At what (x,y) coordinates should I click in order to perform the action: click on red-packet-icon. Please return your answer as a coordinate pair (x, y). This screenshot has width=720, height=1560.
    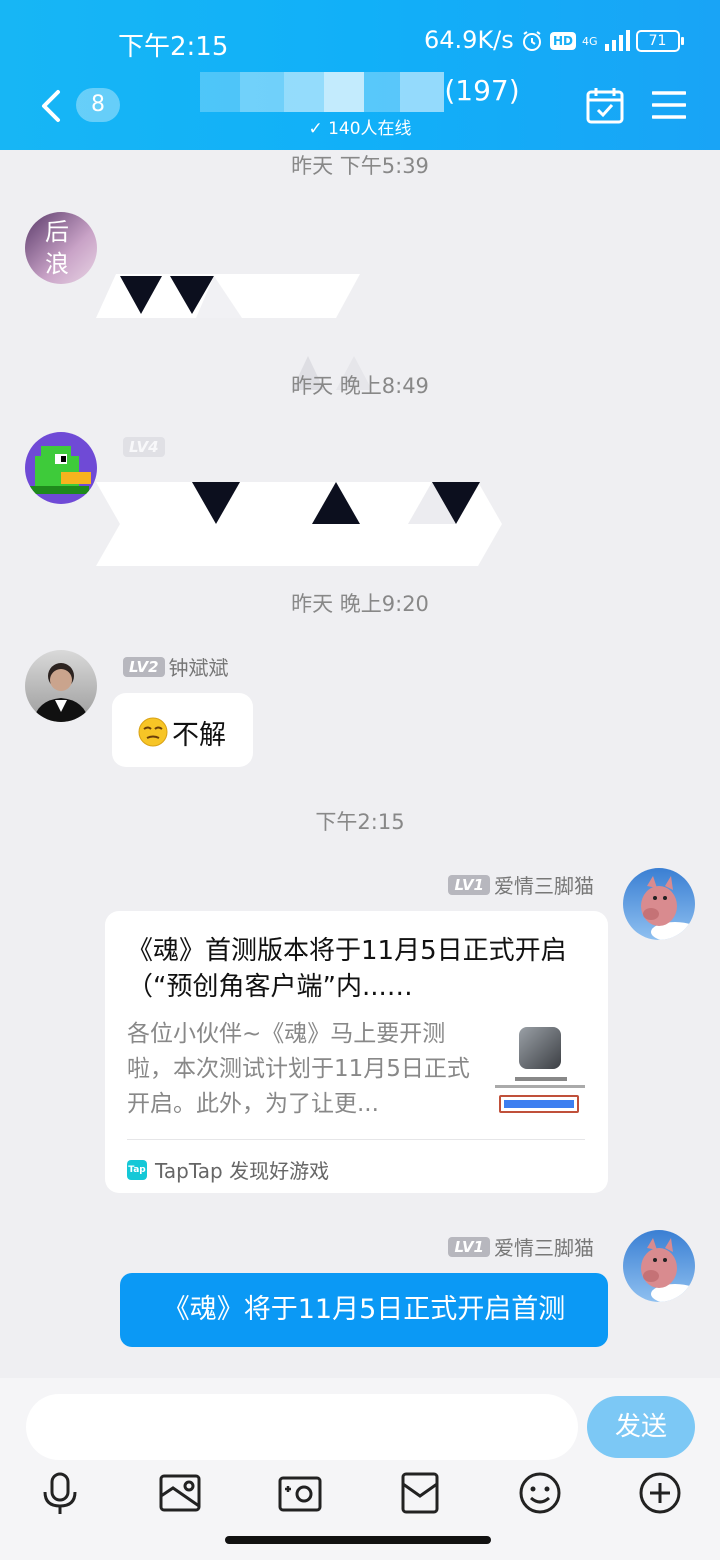
    Looking at the image, I should click on (420, 1493).